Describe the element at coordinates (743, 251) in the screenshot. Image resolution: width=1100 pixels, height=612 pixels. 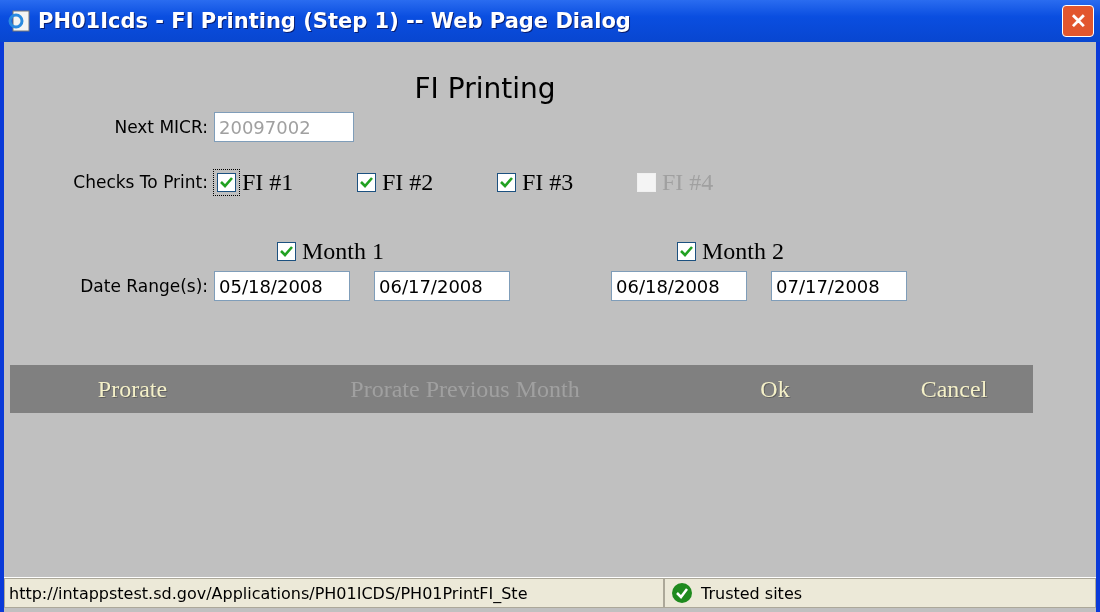
I see `checkbox-label: Month 2` at that location.